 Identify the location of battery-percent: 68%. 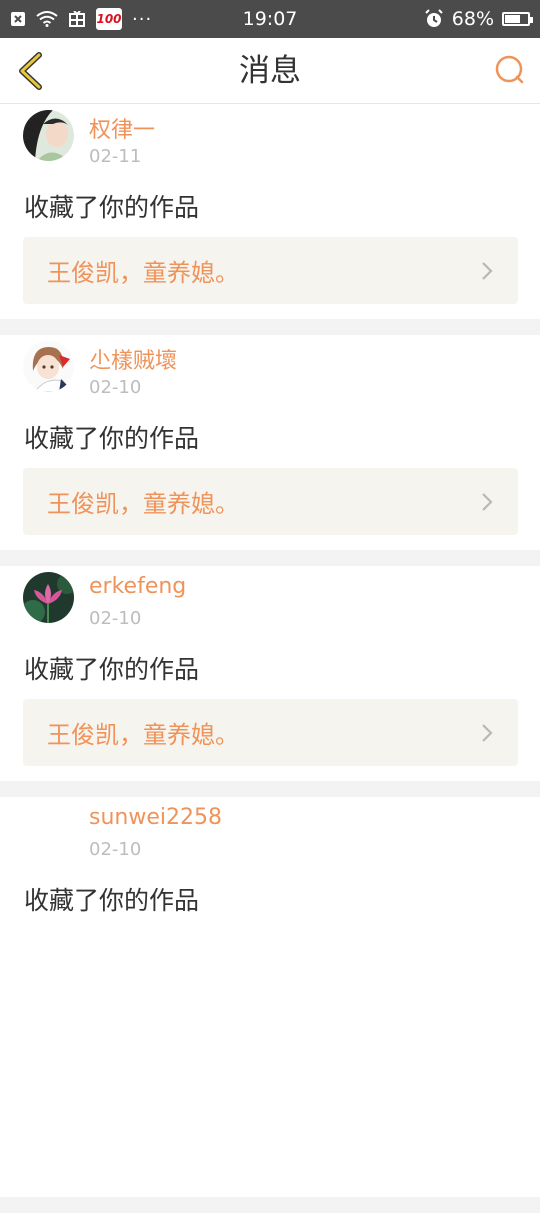
(472, 19).